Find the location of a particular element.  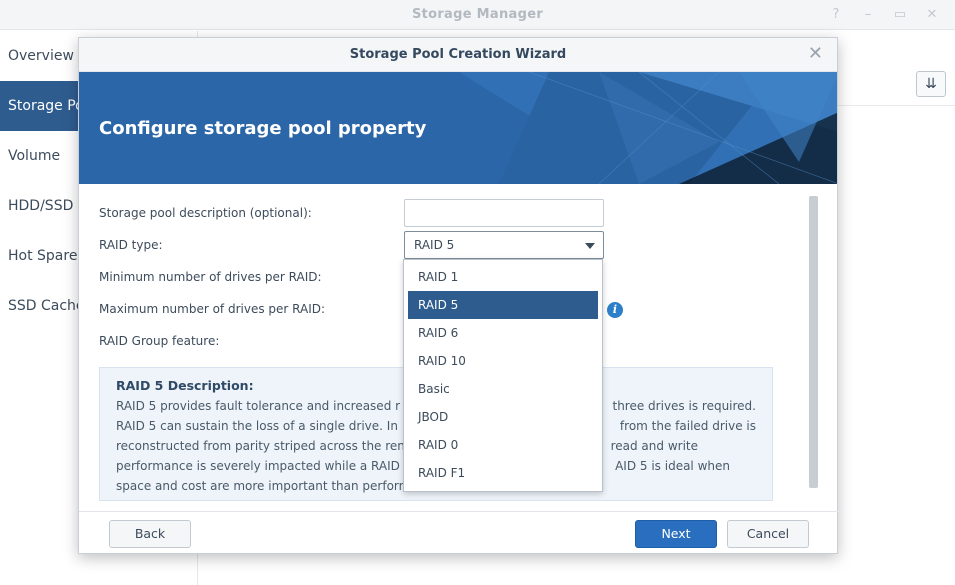

window-controls: ? – ▭ ✕ is located at coordinates (884, 15).